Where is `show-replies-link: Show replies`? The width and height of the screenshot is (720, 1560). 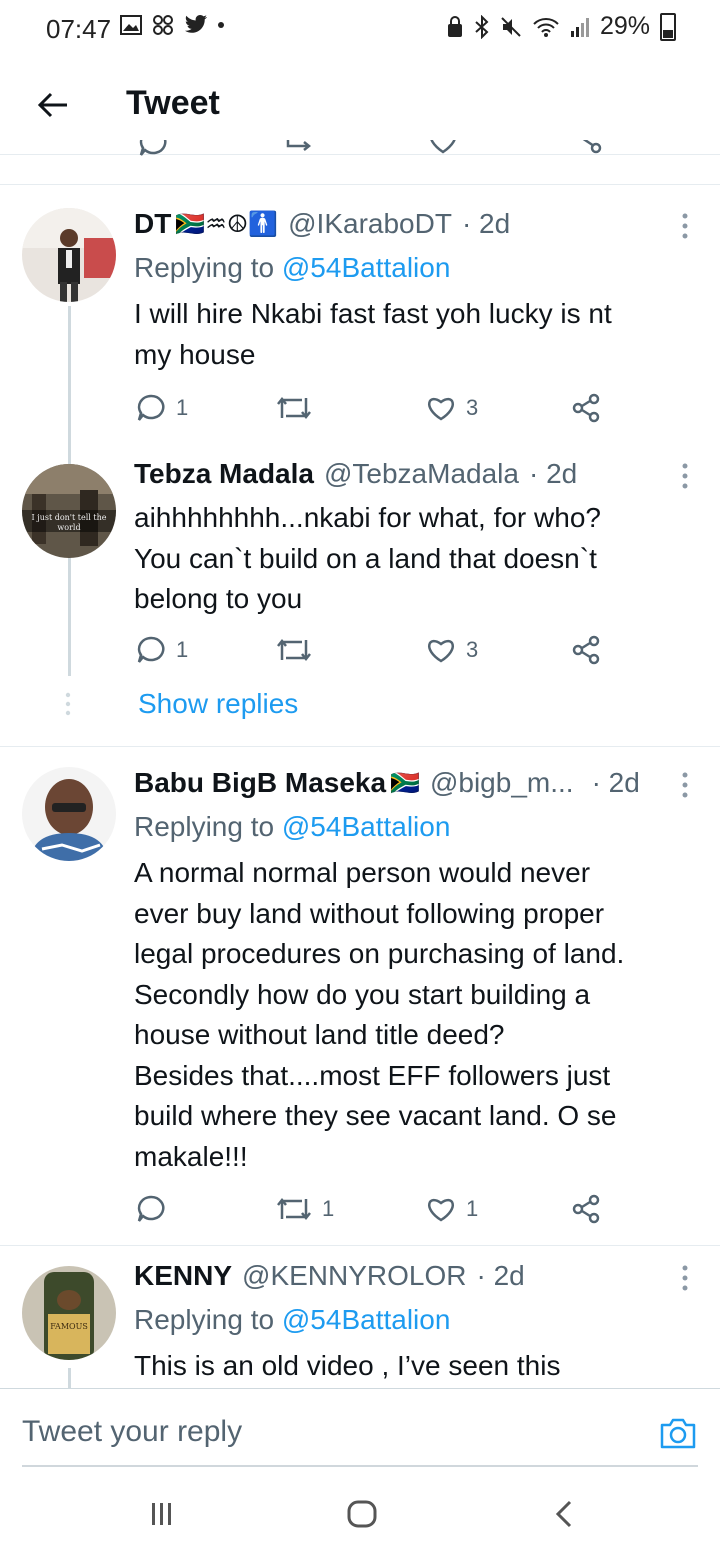 show-replies-link: Show replies is located at coordinates (218, 704).